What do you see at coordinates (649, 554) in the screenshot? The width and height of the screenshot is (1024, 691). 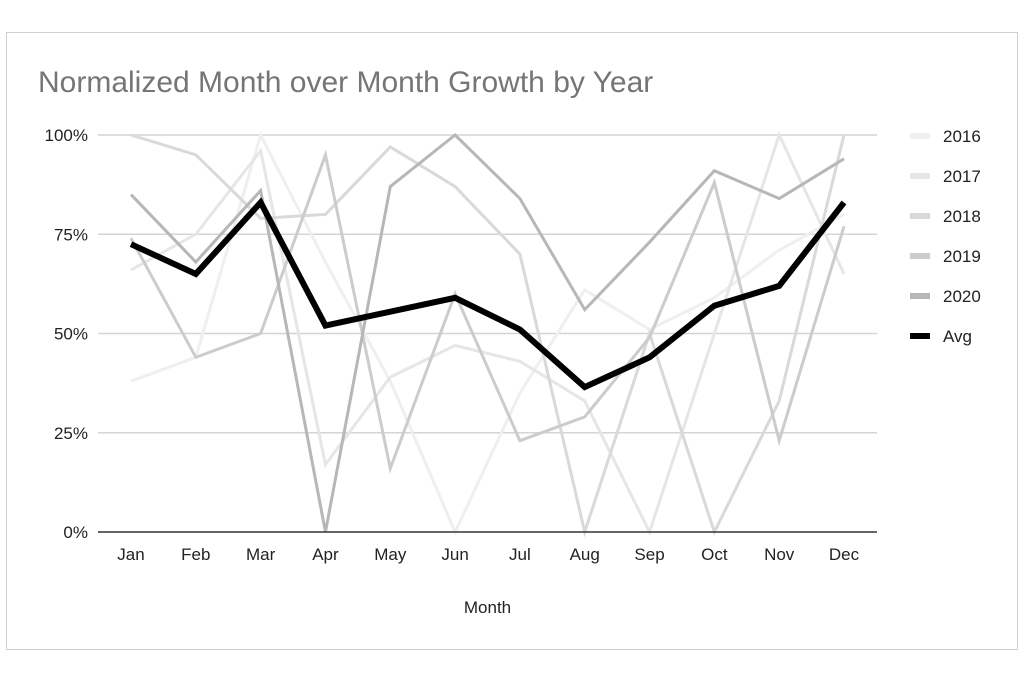 I see `x-tick-label: Sep` at bounding box center [649, 554].